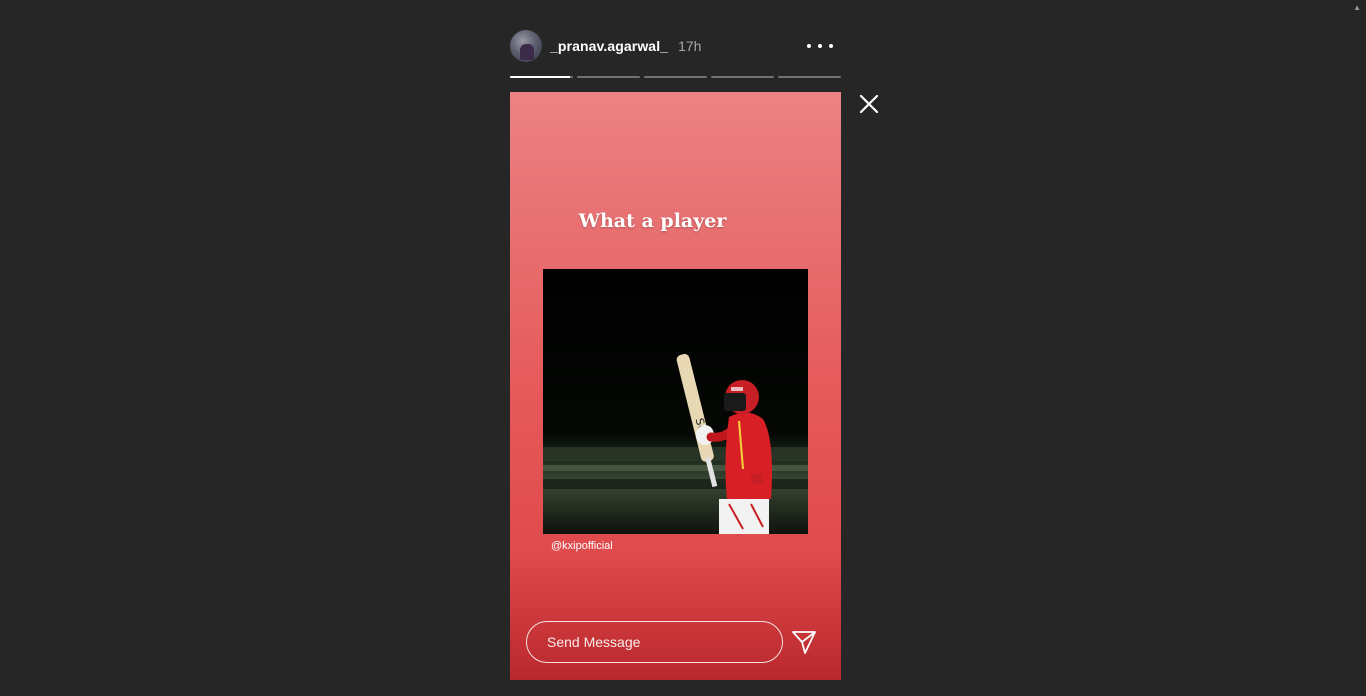 This screenshot has height=696, width=1366. What do you see at coordinates (652, 221) in the screenshot?
I see `story-caption: What a player` at bounding box center [652, 221].